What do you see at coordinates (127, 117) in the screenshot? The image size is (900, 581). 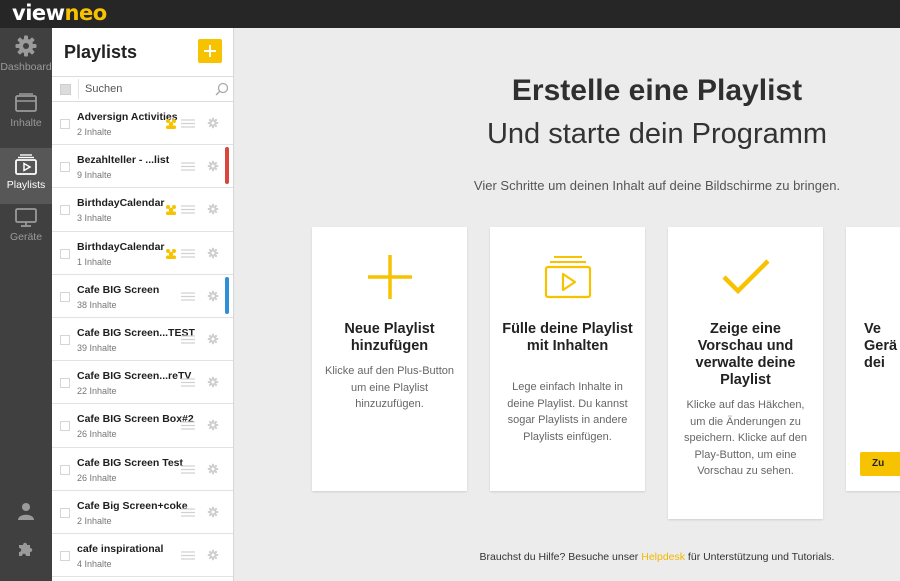 I see `playlist-name: Adversign Activities` at bounding box center [127, 117].